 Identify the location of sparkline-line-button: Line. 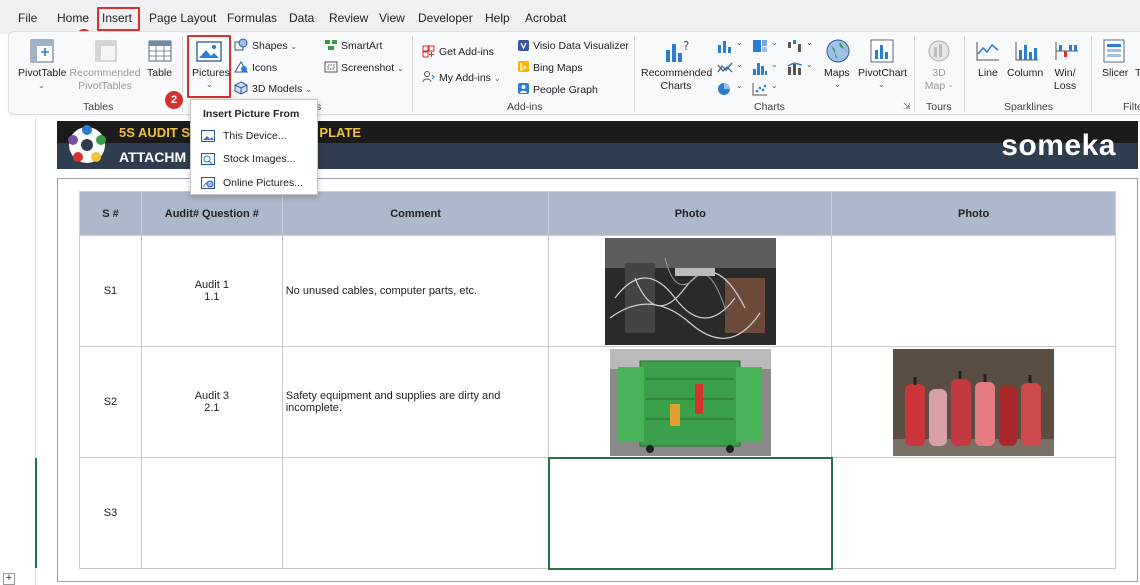
(988, 73).